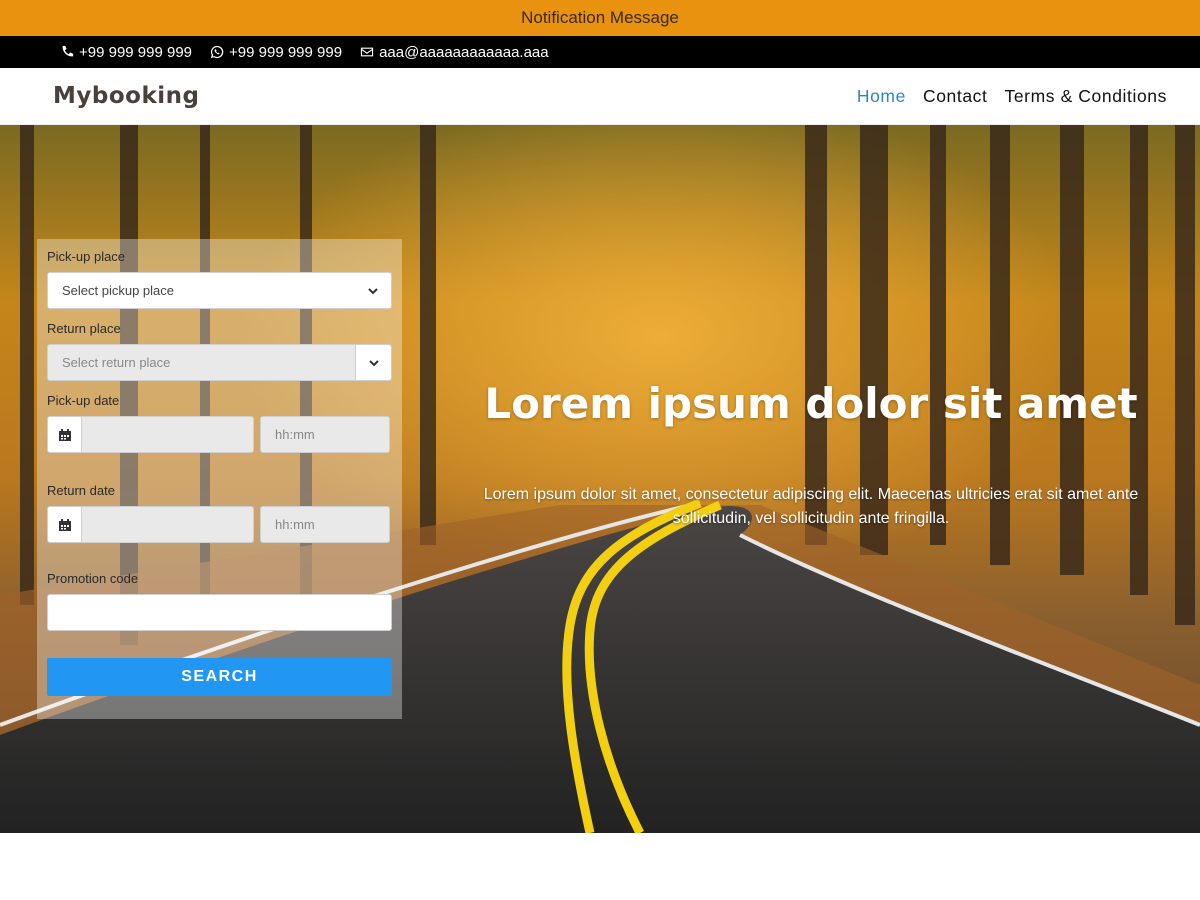 This screenshot has width=1200, height=900. I want to click on email-contact: aaa@aaaaaaaaaaaa.aaa, so click(454, 52).